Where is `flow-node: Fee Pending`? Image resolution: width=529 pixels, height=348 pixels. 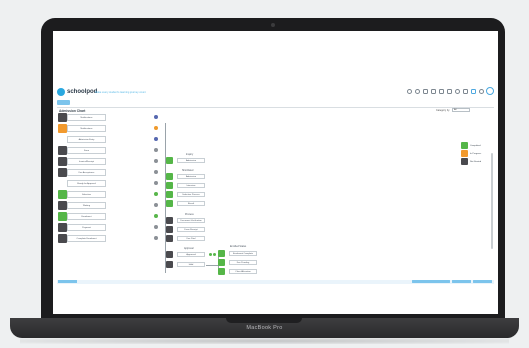
flow-node: Fee Pending is located at coordinates (237, 262).